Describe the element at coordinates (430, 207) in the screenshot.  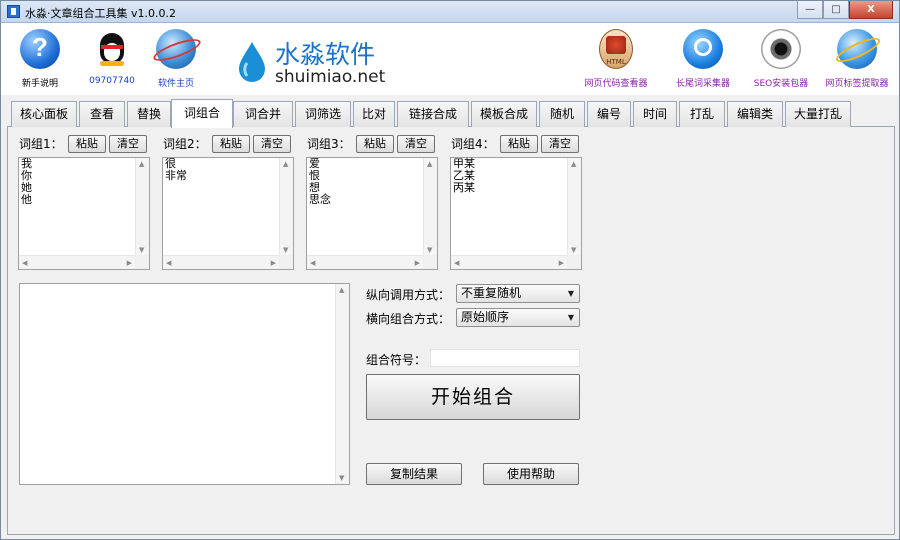
I see `group3-vscroll: ▲ ▼` at that location.